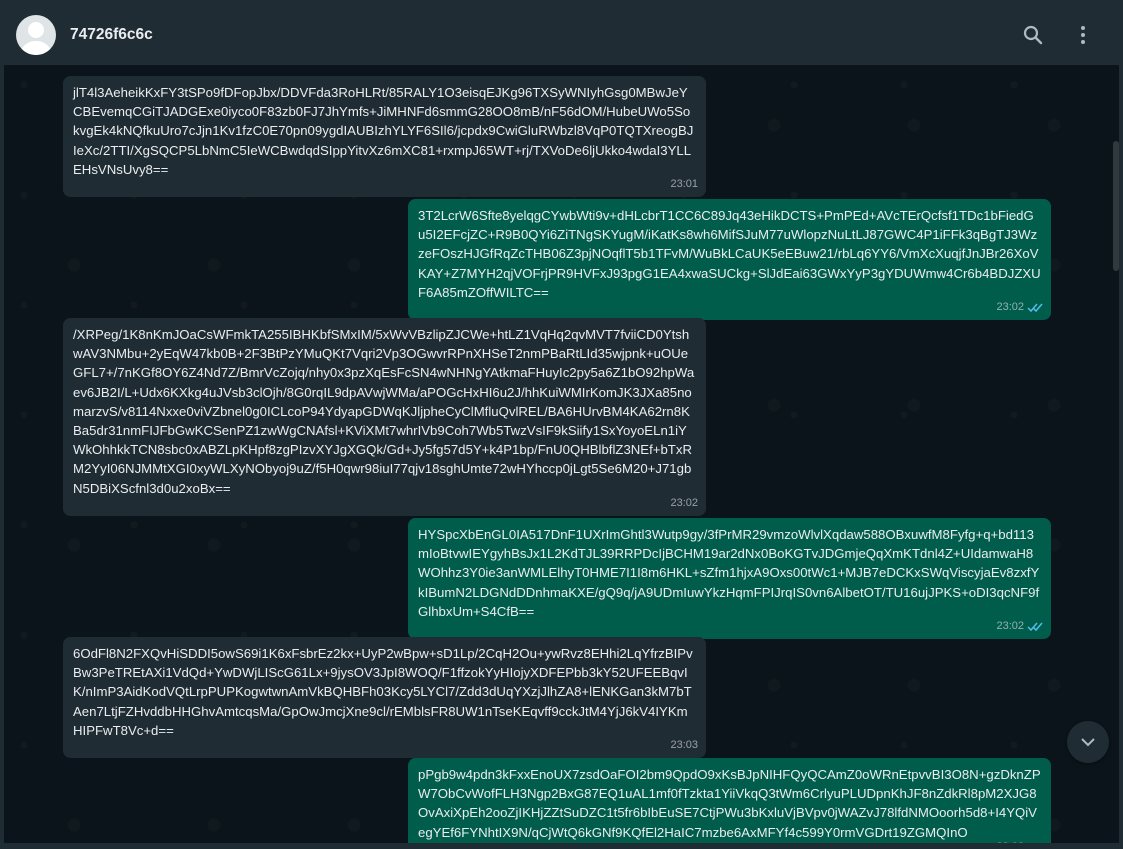 The height and width of the screenshot is (849, 1123). I want to click on message-meta: 23:01, so click(684, 184).